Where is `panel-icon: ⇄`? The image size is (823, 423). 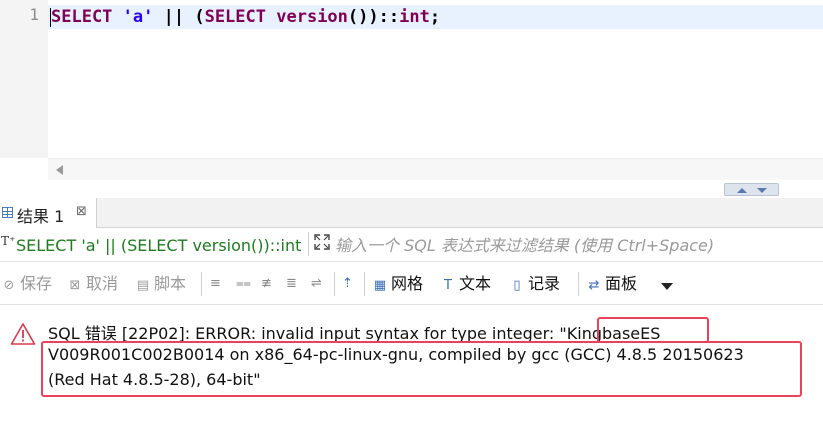
panel-icon: ⇄ is located at coordinates (594, 285).